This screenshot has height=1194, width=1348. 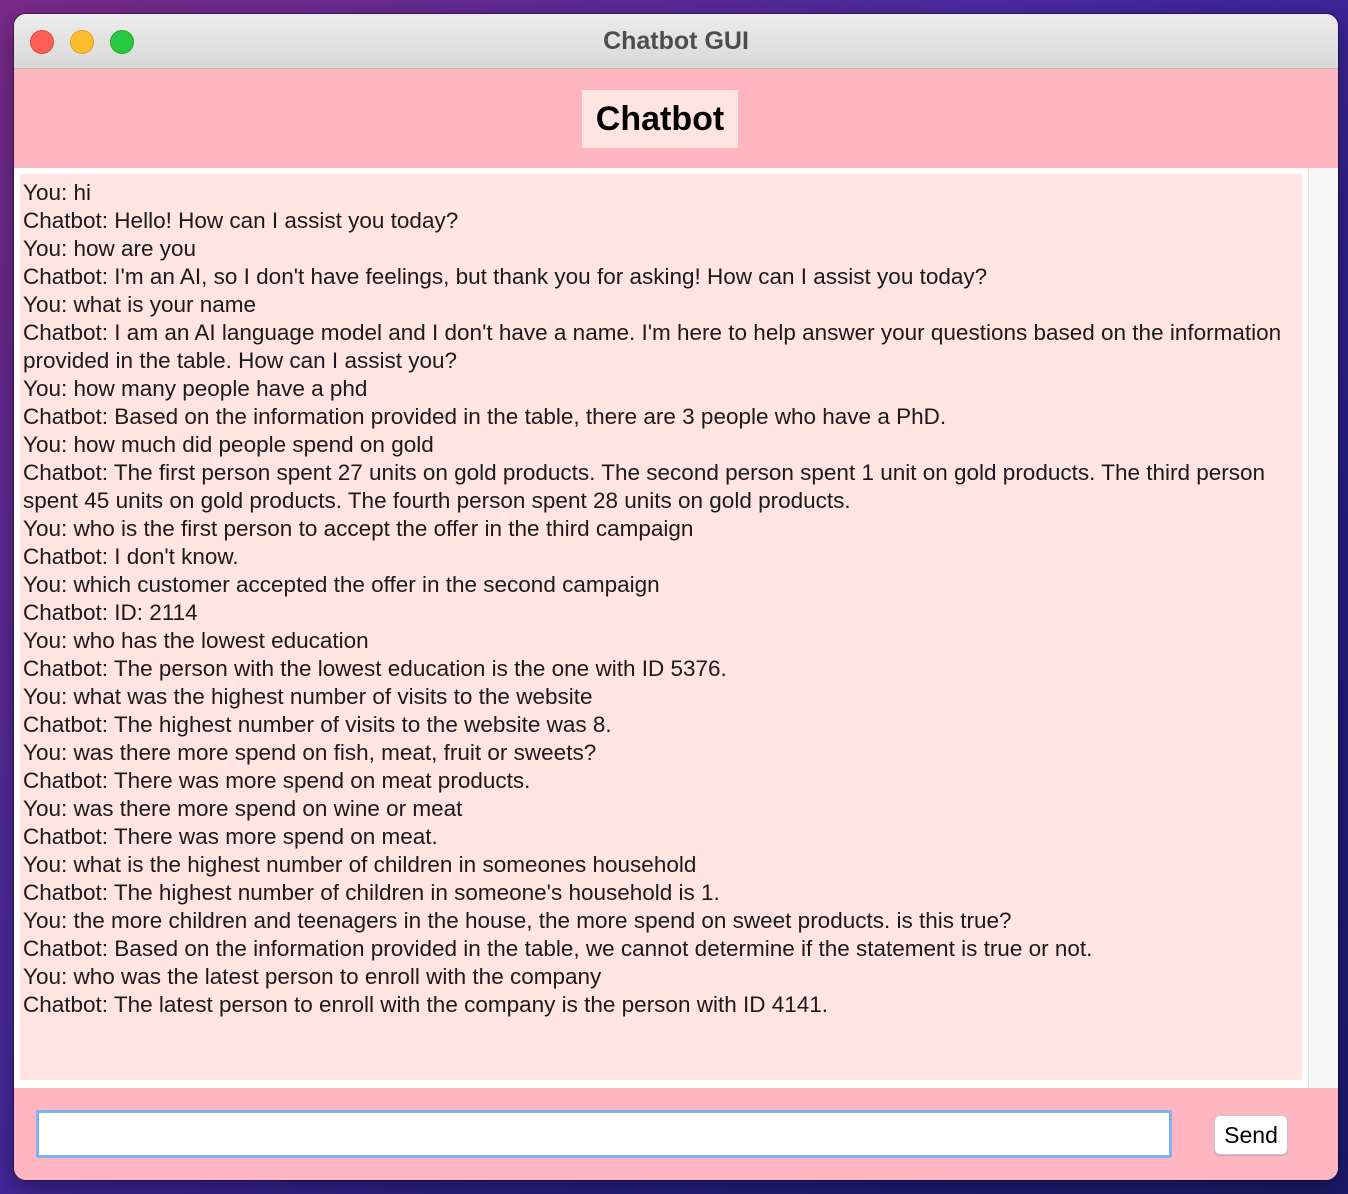 I want to click on chat-message: You: how are you, so click(x=110, y=248).